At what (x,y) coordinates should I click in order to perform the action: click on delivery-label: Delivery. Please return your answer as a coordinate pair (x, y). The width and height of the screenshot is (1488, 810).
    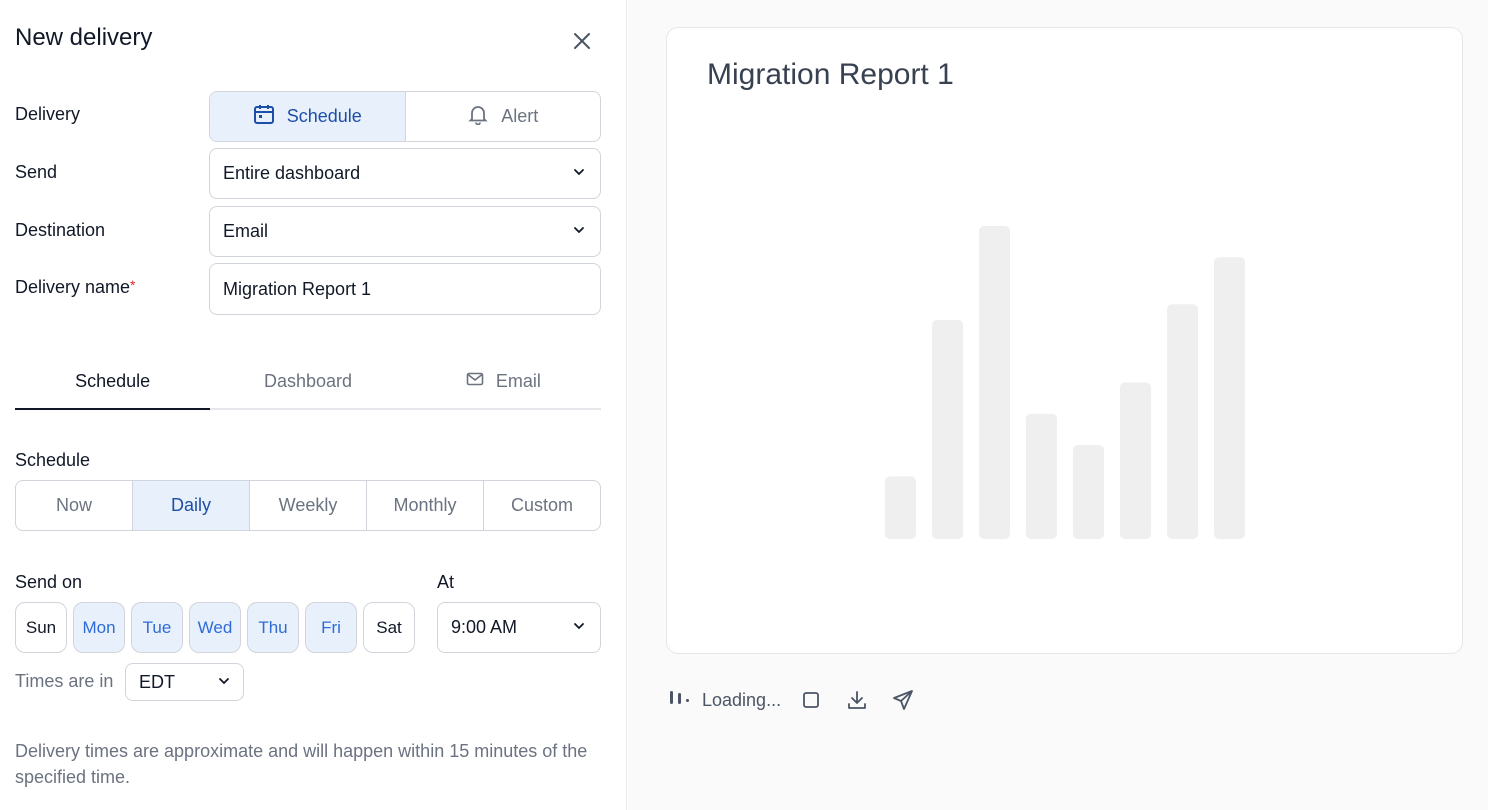
    Looking at the image, I should click on (48, 114).